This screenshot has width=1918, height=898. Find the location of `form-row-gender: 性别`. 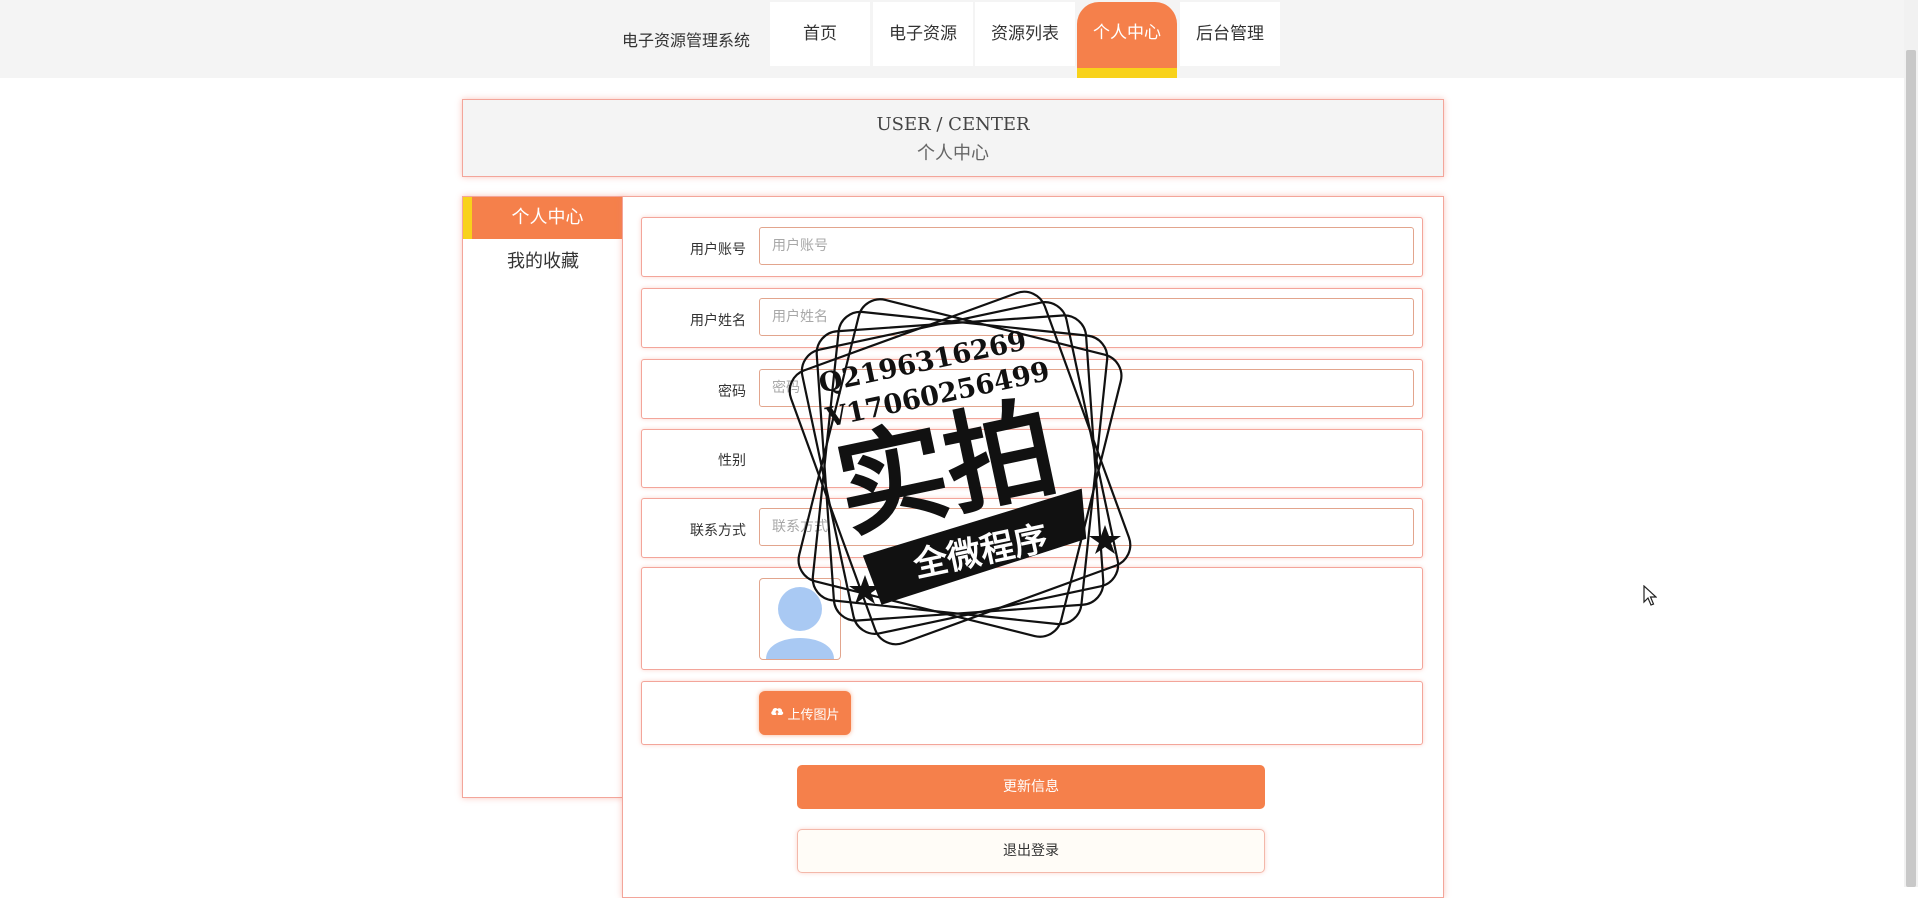

form-row-gender: 性别 is located at coordinates (1032, 458).